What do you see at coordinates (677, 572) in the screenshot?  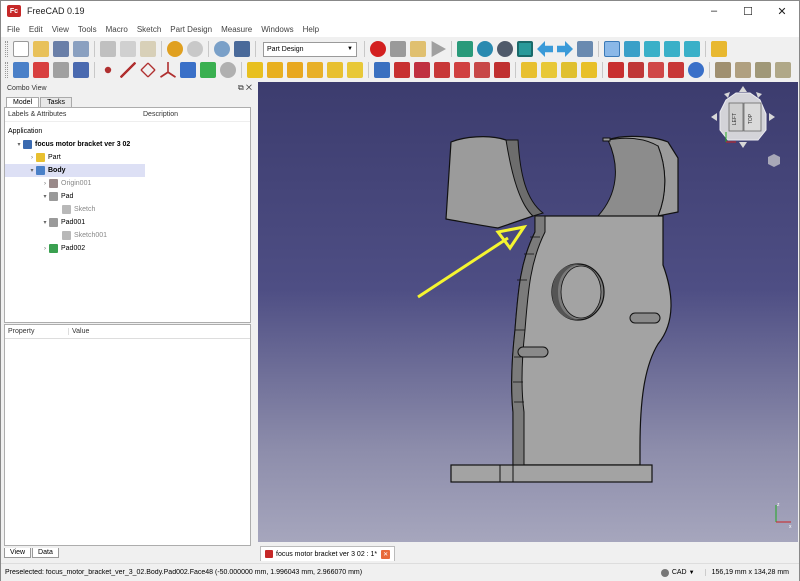 I see `navigation-style-button: CAD ▼` at bounding box center [677, 572].